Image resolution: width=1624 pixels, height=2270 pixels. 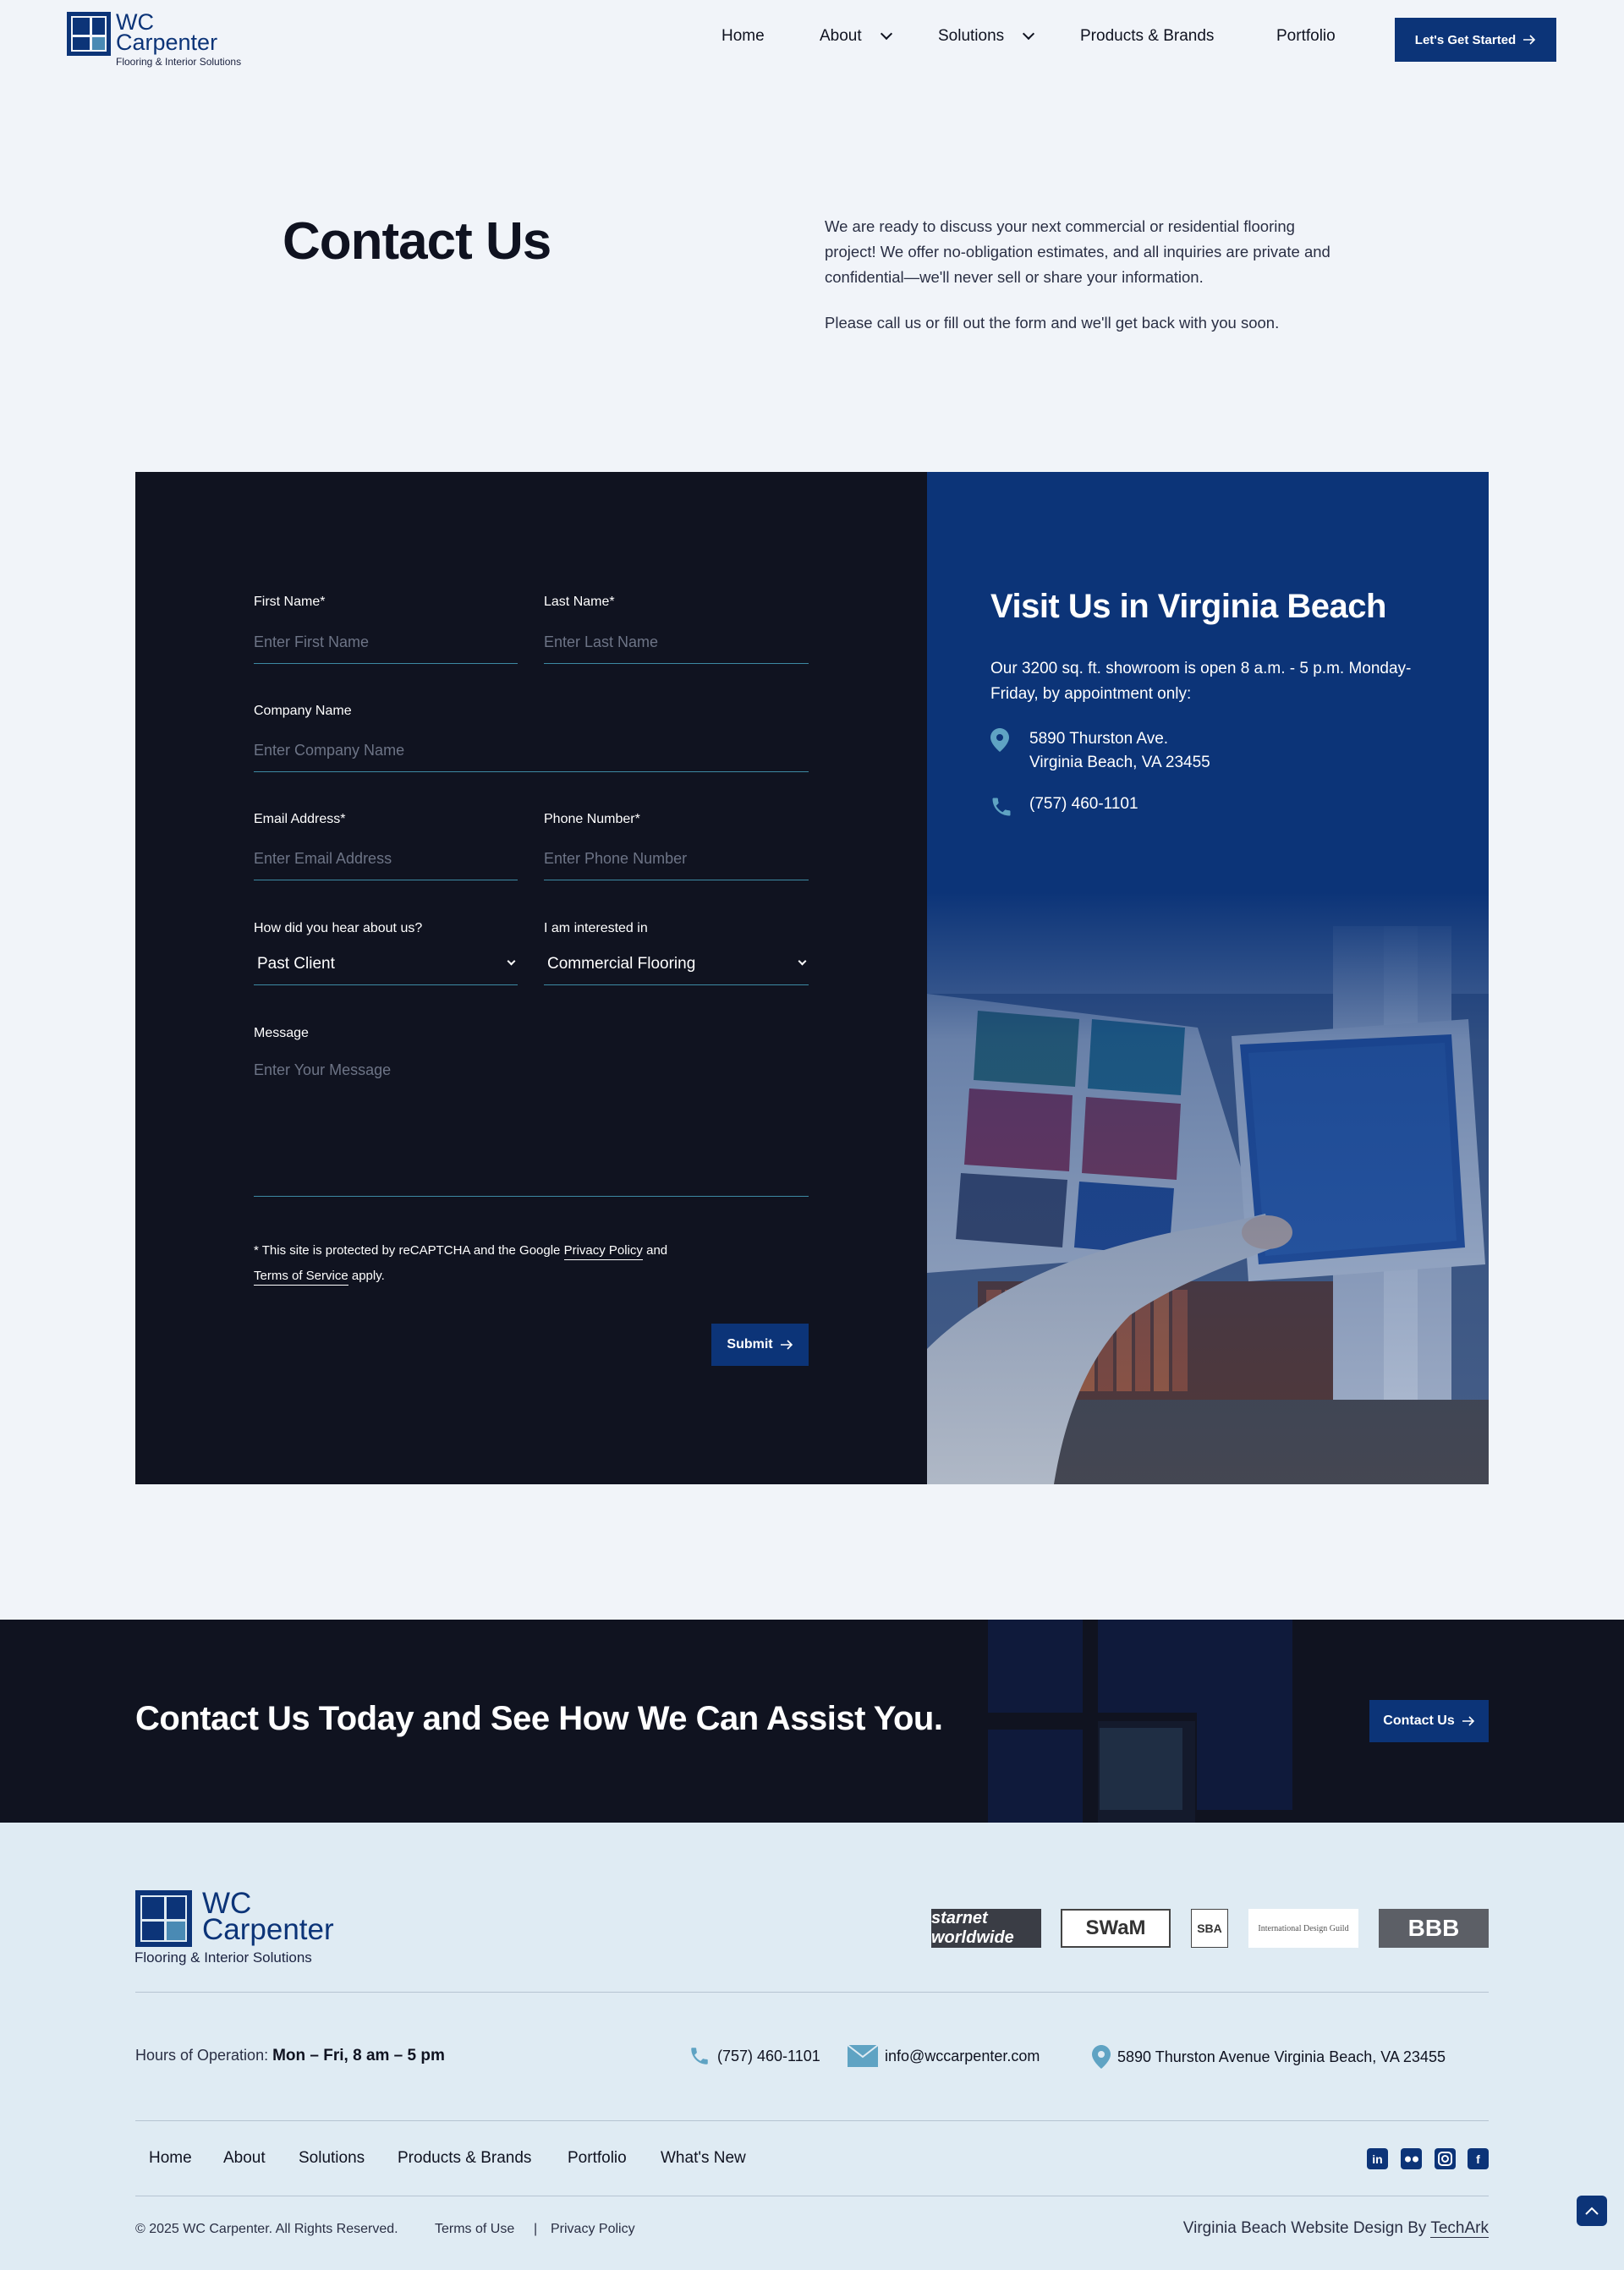 I want to click on nav-label: Home, so click(x=743, y=36).